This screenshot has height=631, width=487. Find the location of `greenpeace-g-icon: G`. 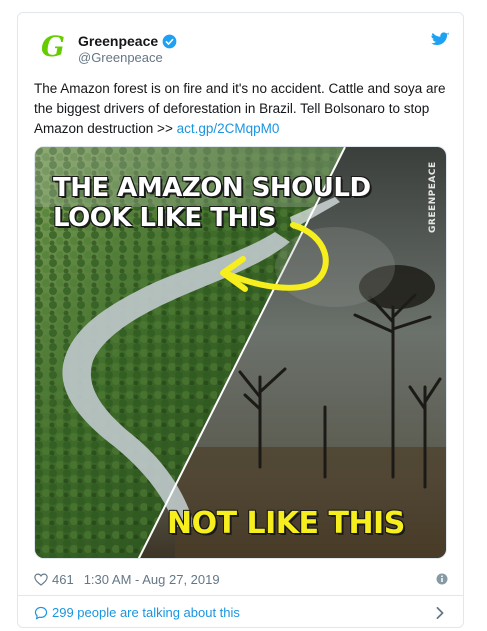

greenpeace-g-icon: G is located at coordinates (53, 46).